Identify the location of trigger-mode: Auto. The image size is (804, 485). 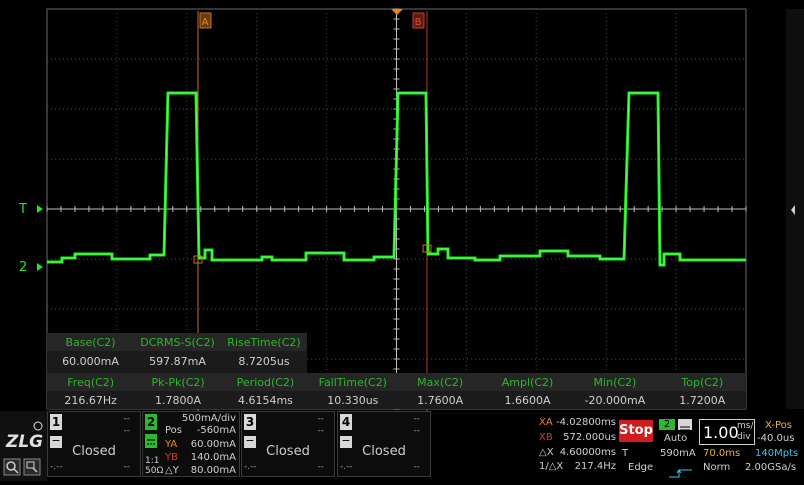
(675, 438).